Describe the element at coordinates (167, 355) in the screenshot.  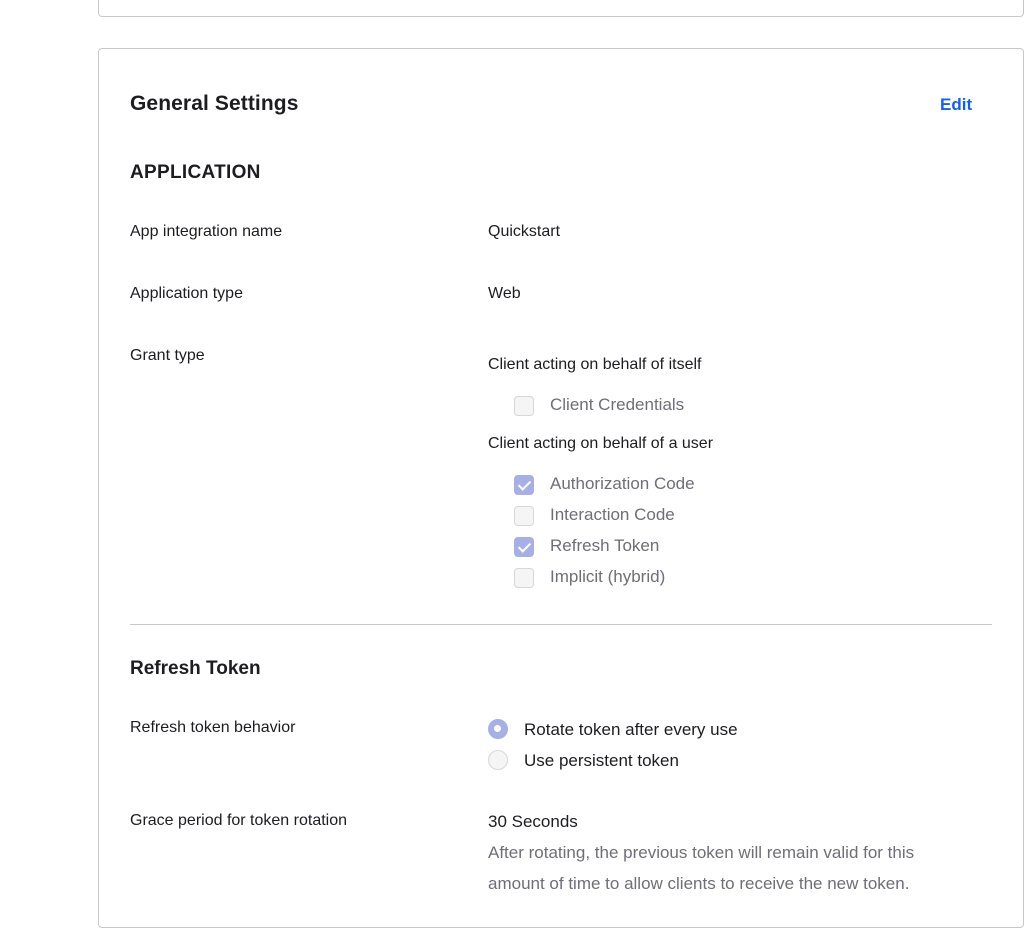
I see `grant-type-label: Grant type` at that location.